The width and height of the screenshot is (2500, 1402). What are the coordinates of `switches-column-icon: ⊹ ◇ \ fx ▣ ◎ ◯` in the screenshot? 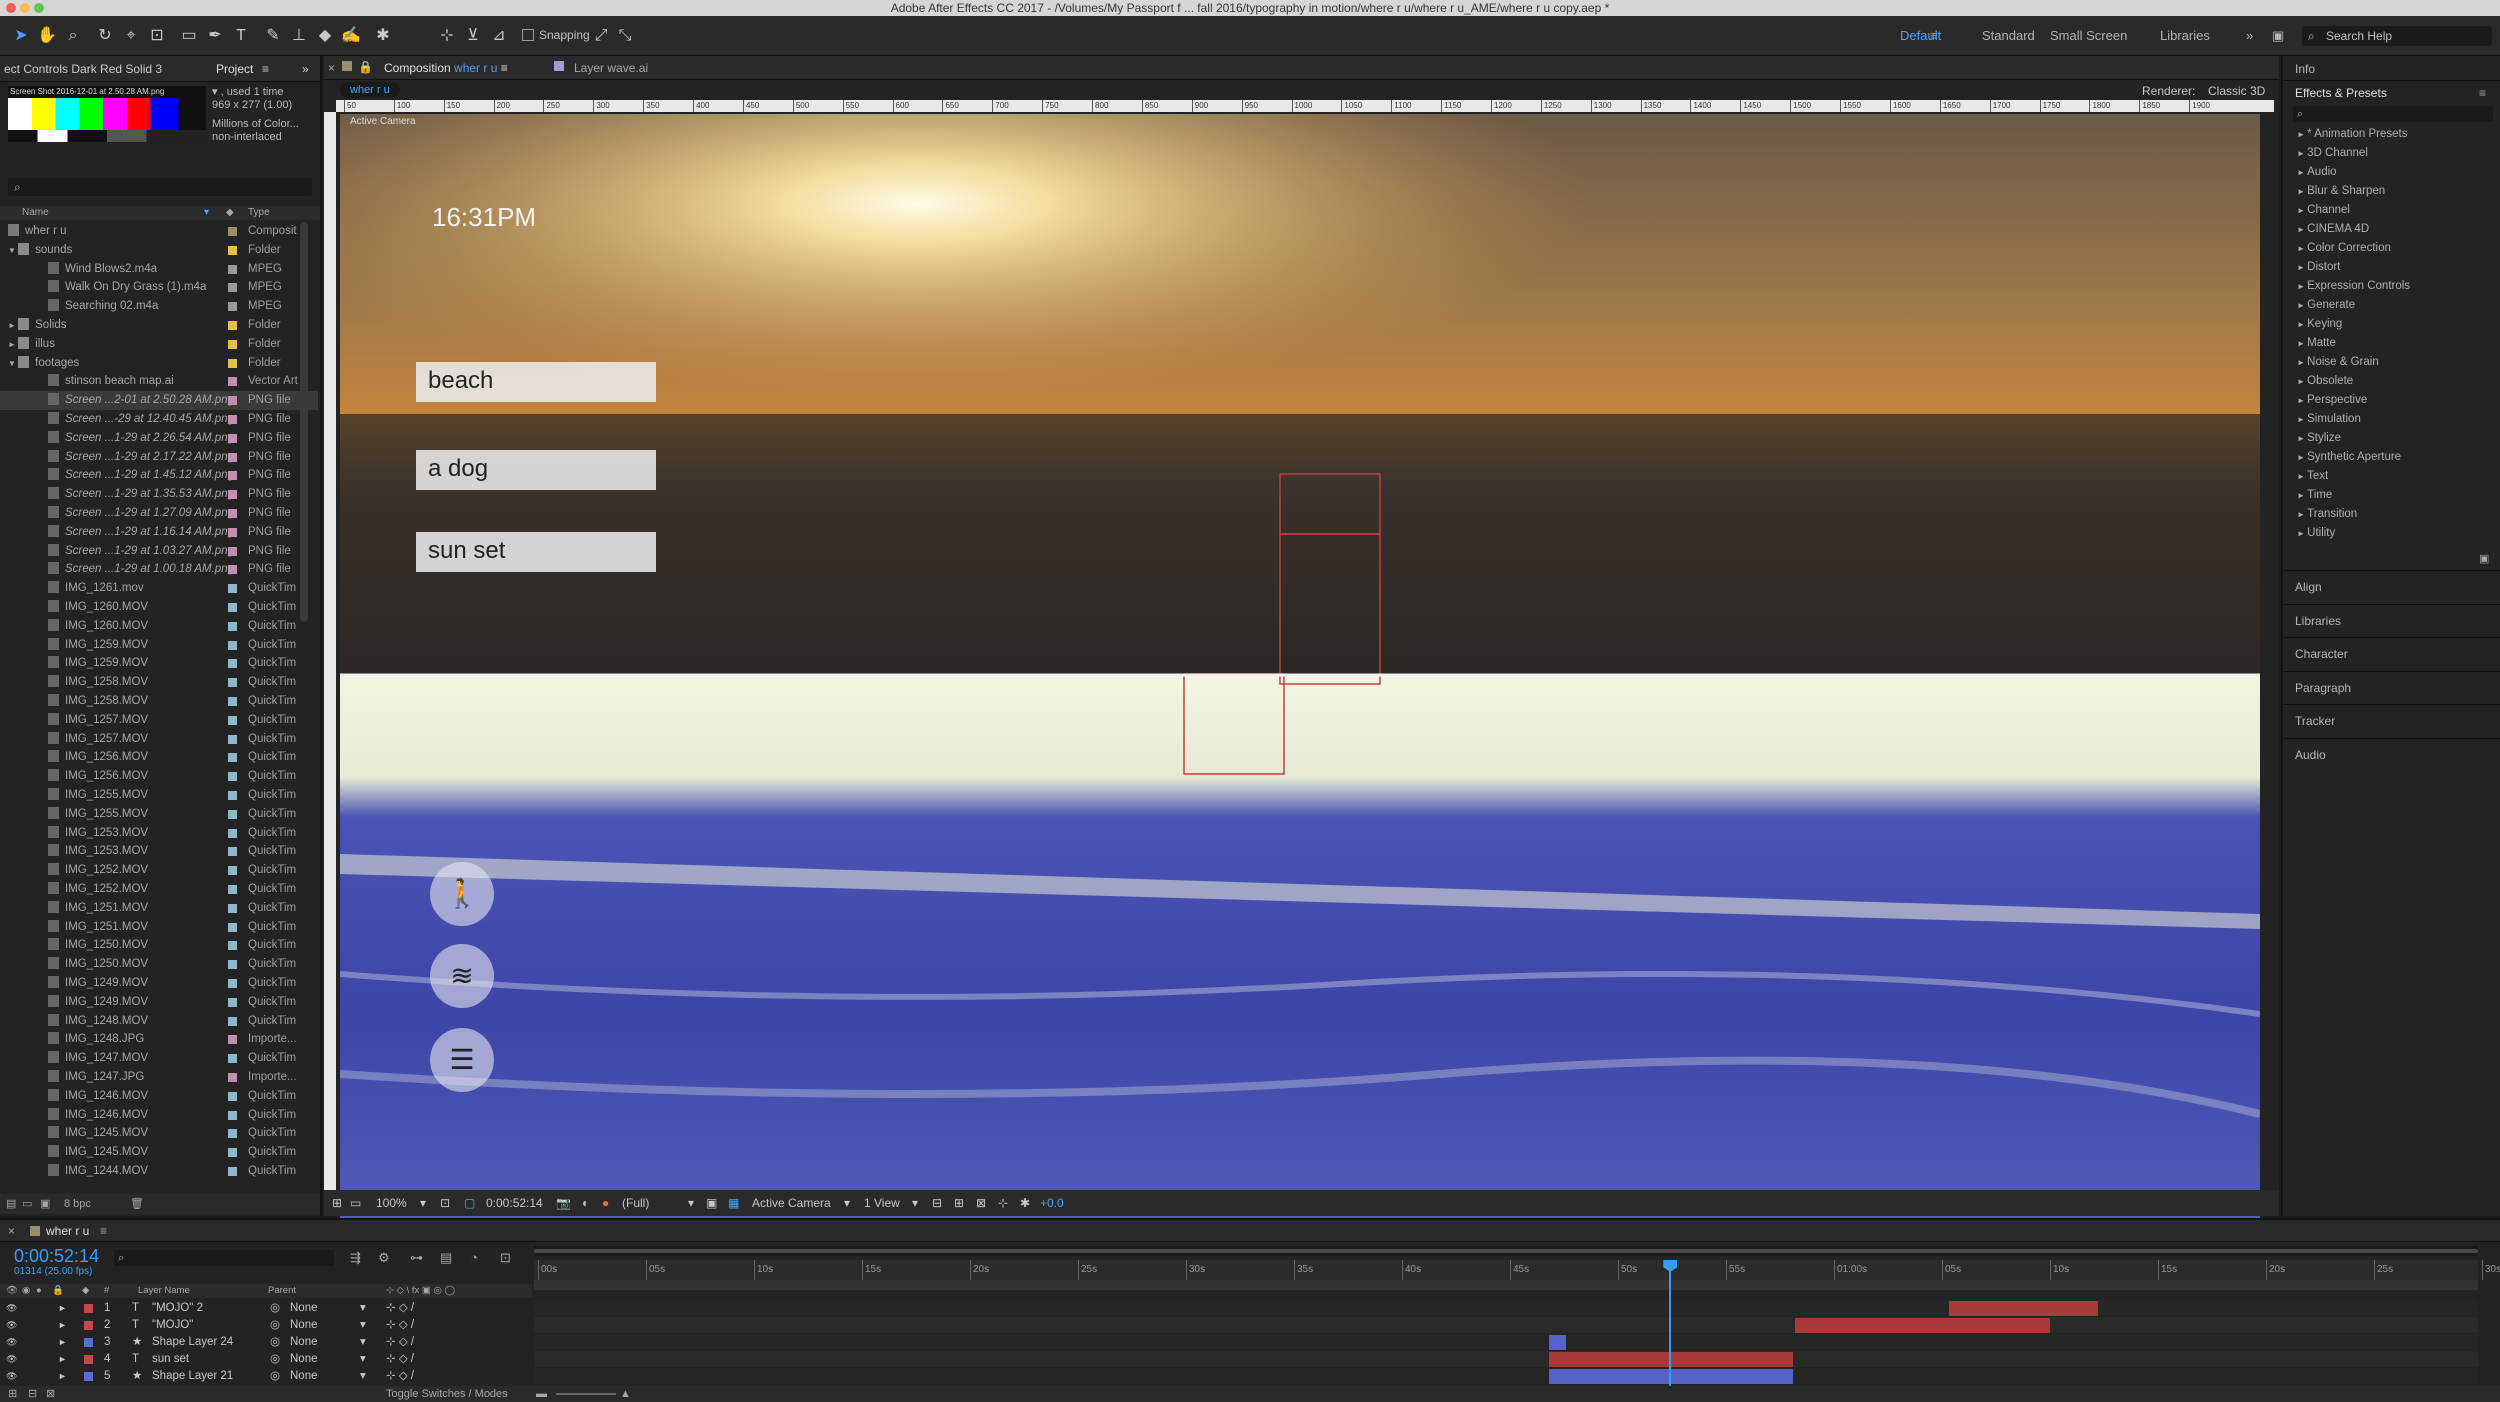 It's located at (420, 1291).